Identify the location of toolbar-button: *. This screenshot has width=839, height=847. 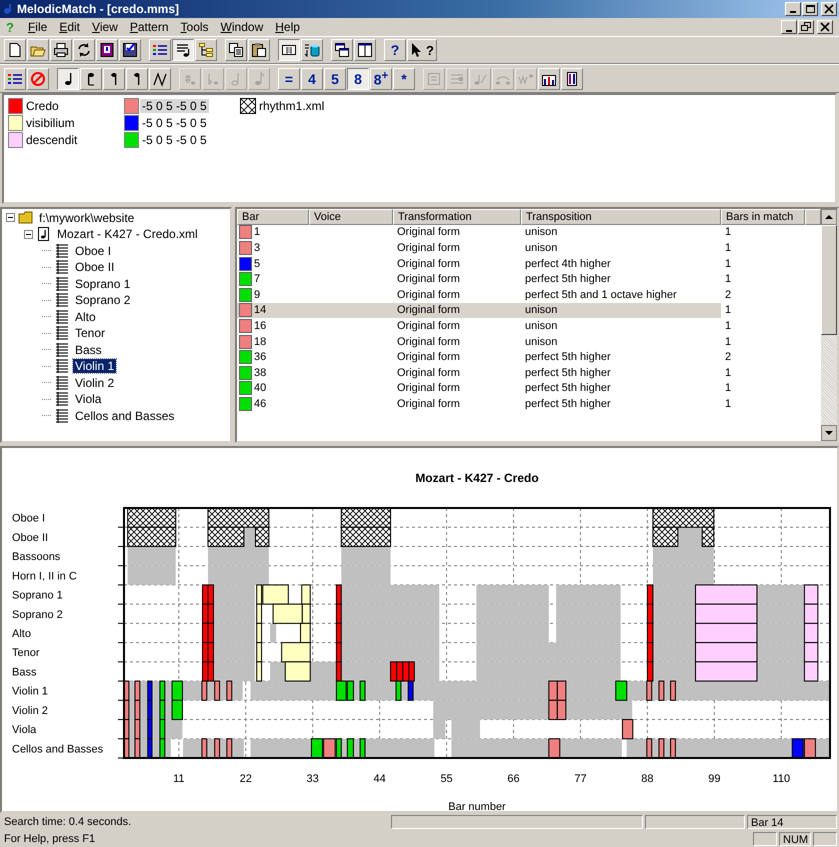
(404, 79).